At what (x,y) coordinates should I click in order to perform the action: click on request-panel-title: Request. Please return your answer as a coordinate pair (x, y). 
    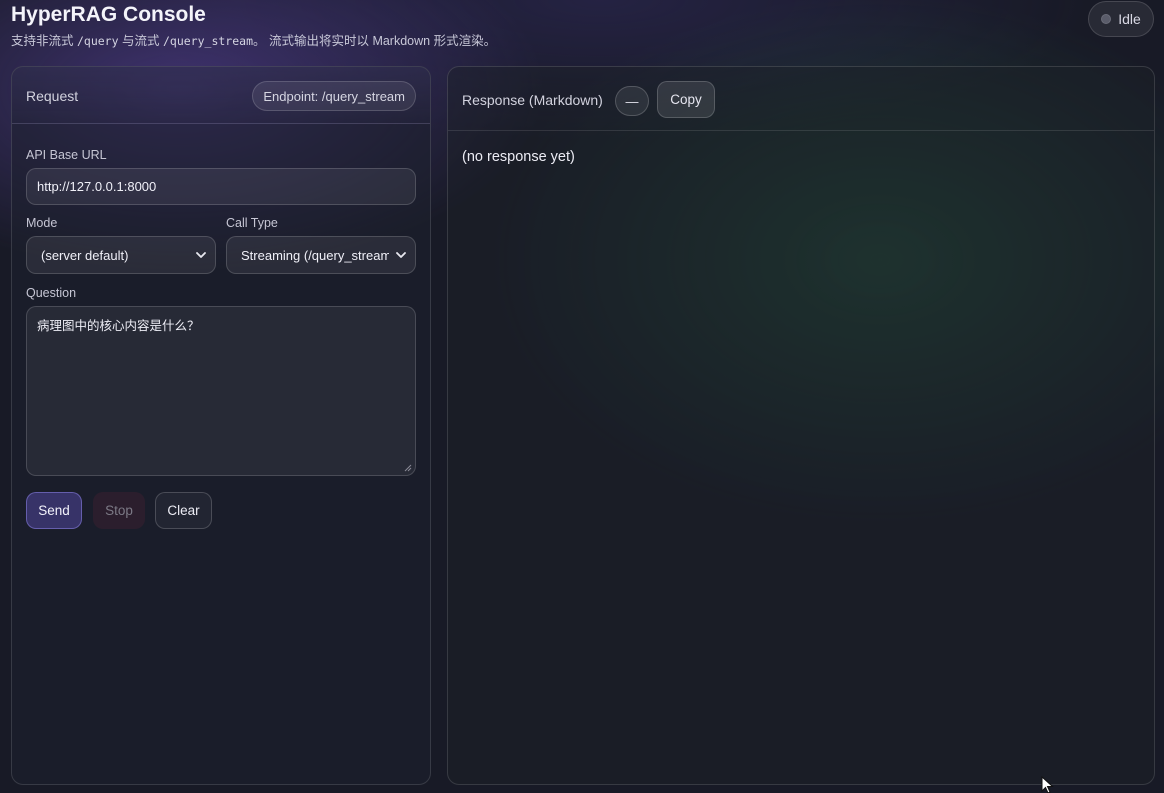
    Looking at the image, I should click on (52, 96).